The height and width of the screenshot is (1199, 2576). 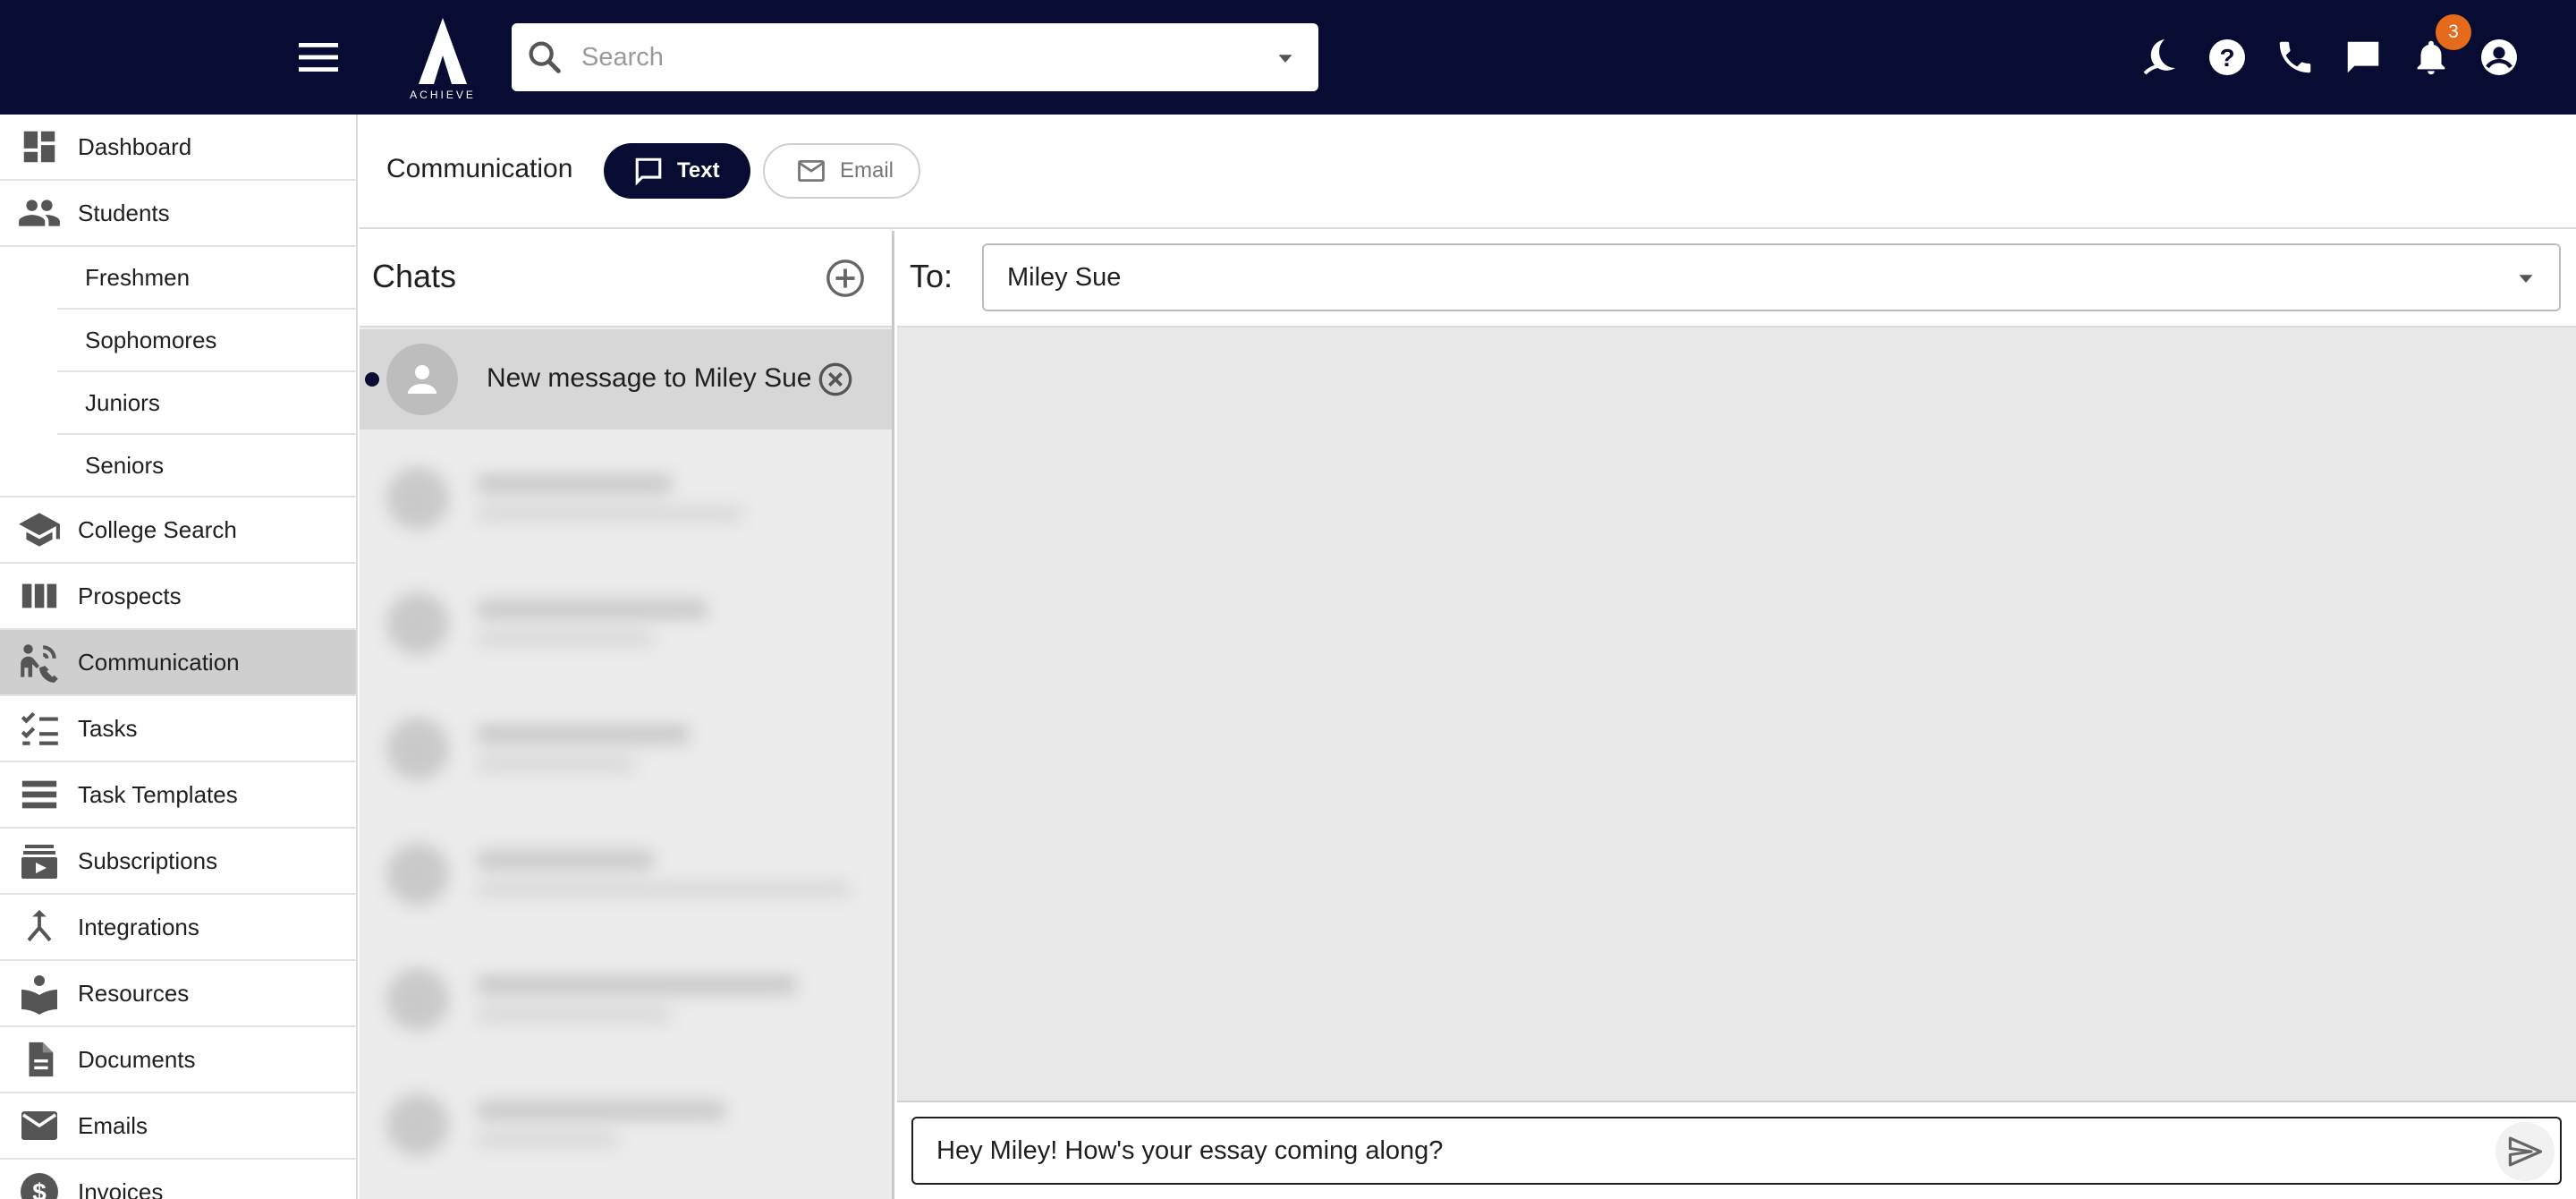 What do you see at coordinates (39, 662) in the screenshot?
I see `communication-icon` at bounding box center [39, 662].